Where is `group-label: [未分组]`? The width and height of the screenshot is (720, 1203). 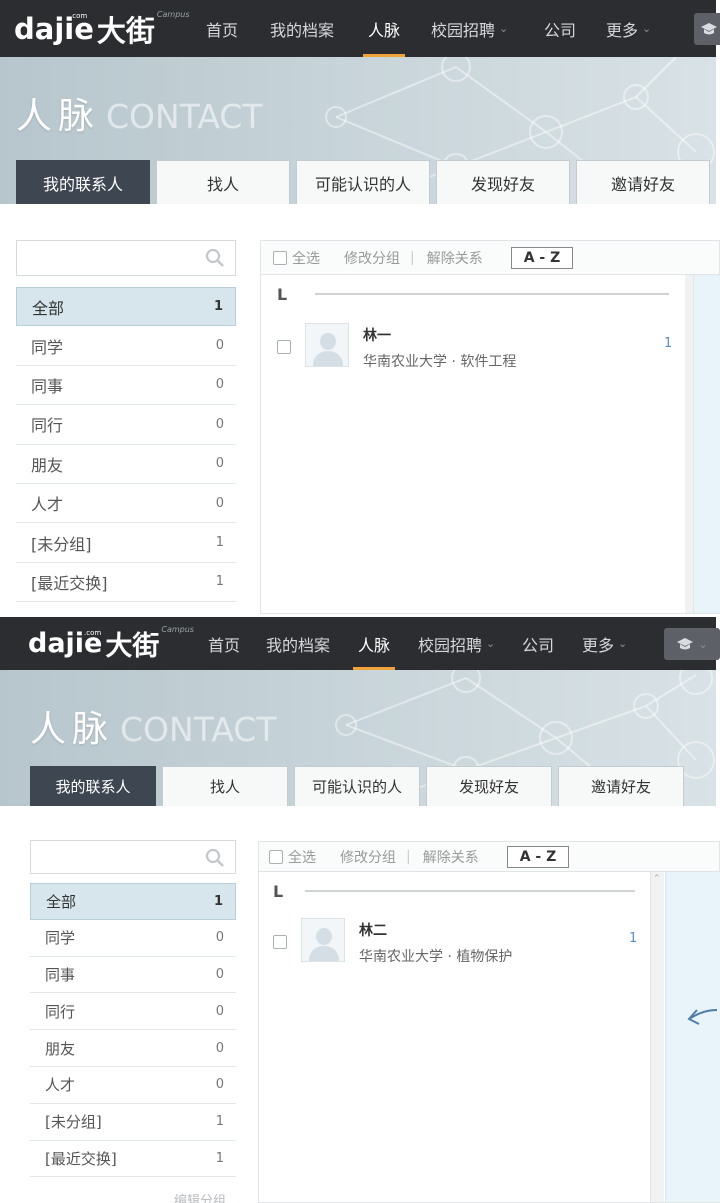
group-label: [未分组] is located at coordinates (73, 1122).